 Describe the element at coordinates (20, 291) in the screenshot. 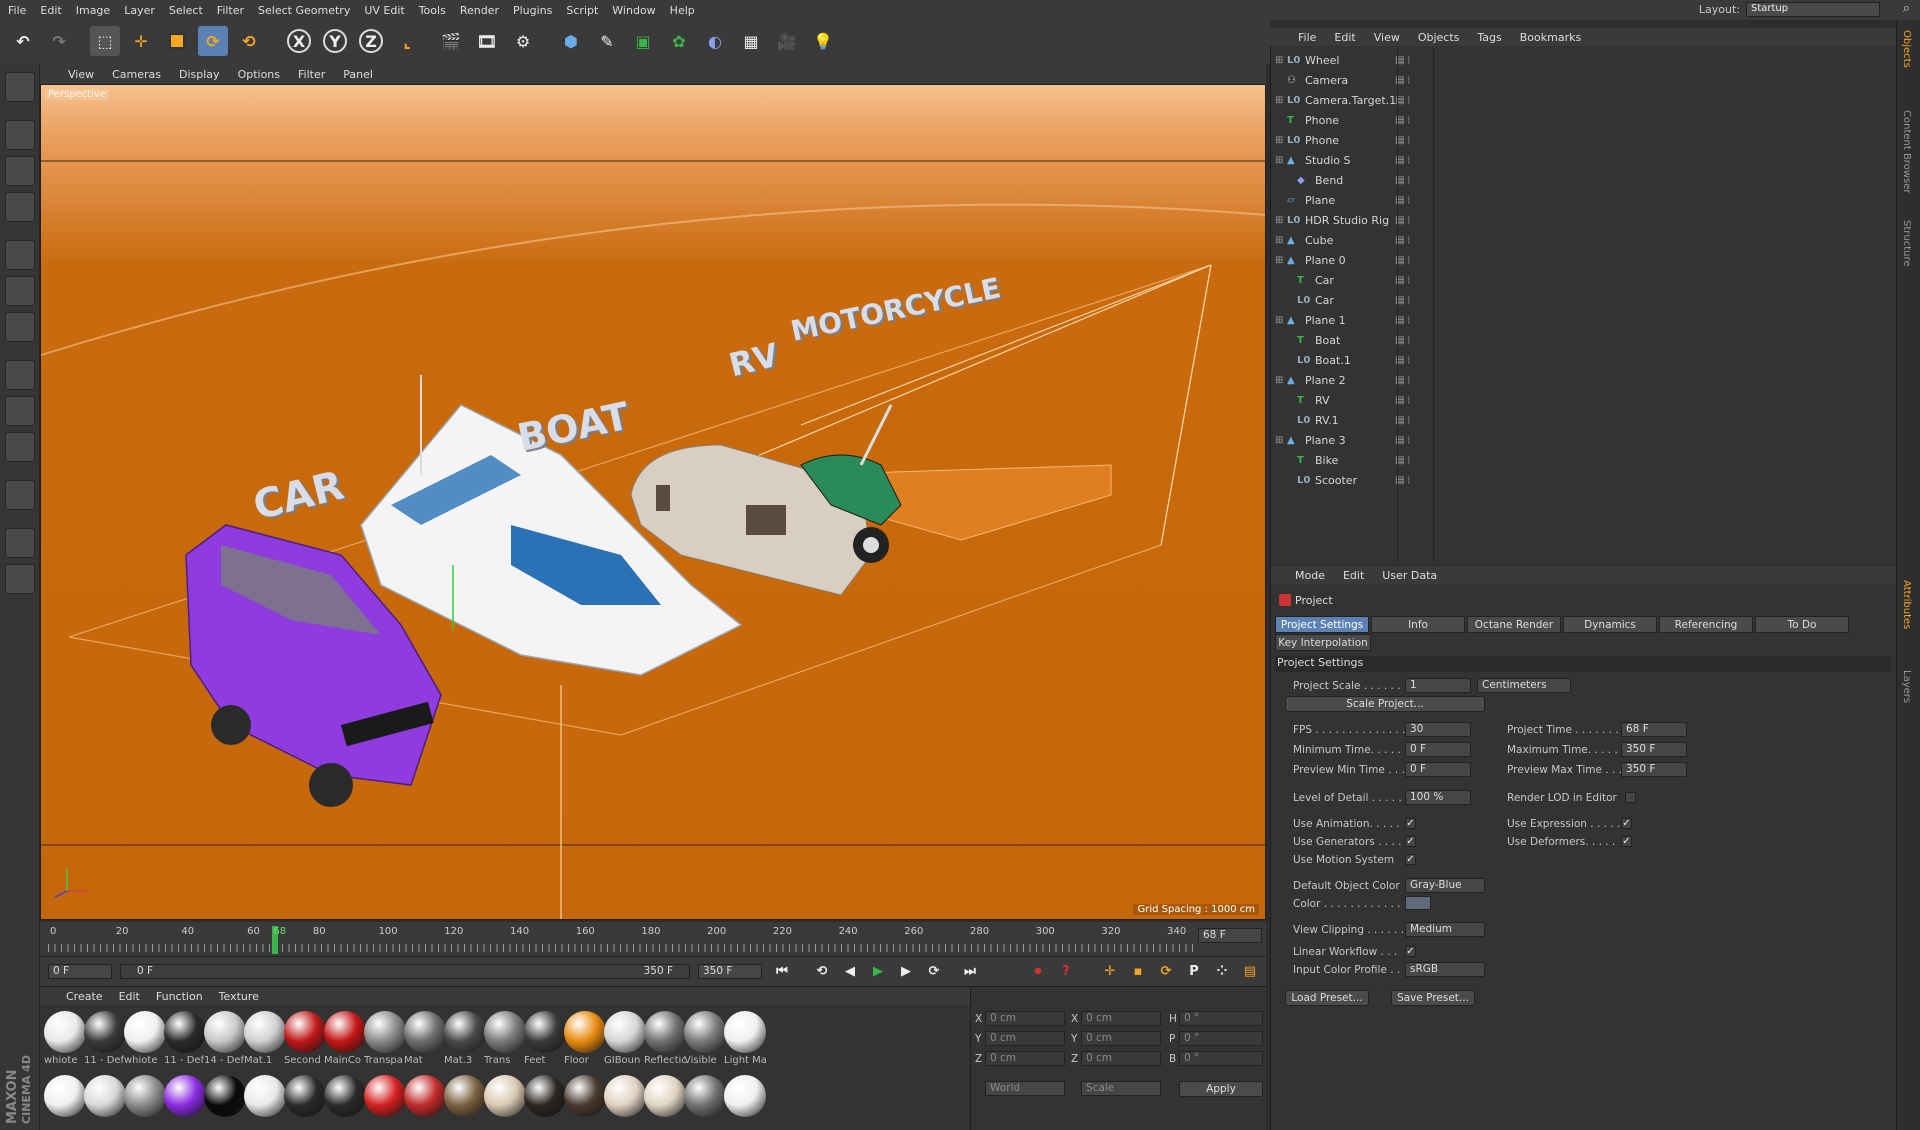

I see `edges-mode-icon` at that location.